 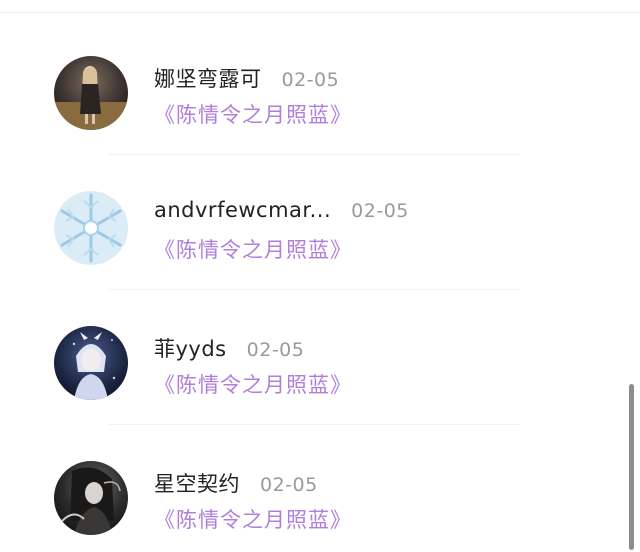 I want to click on comment-header: 星空契约 02-05, so click(x=236, y=483).